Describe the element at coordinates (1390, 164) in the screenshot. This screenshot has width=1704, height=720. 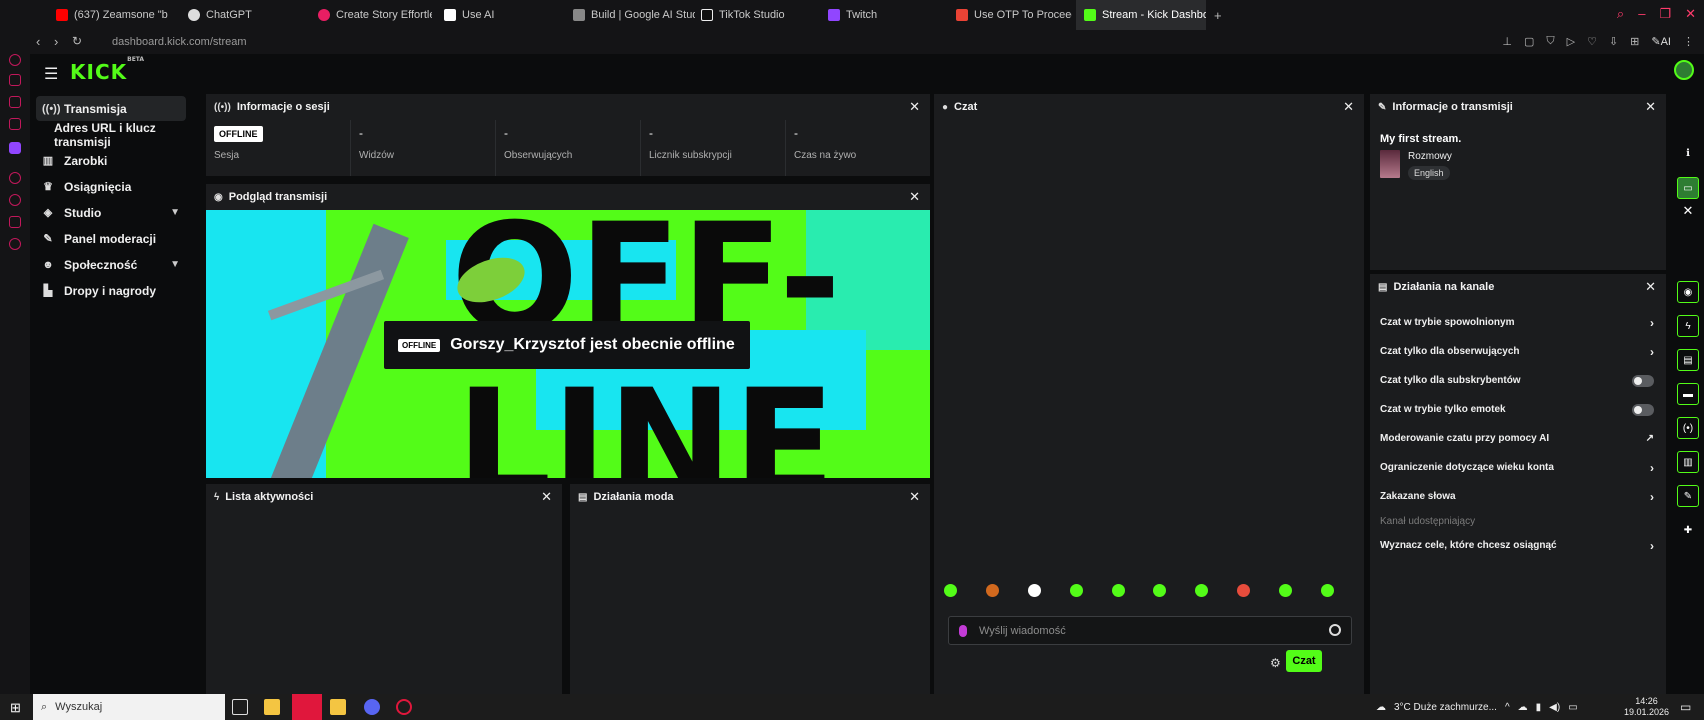
I see `category-thumbnail` at that location.